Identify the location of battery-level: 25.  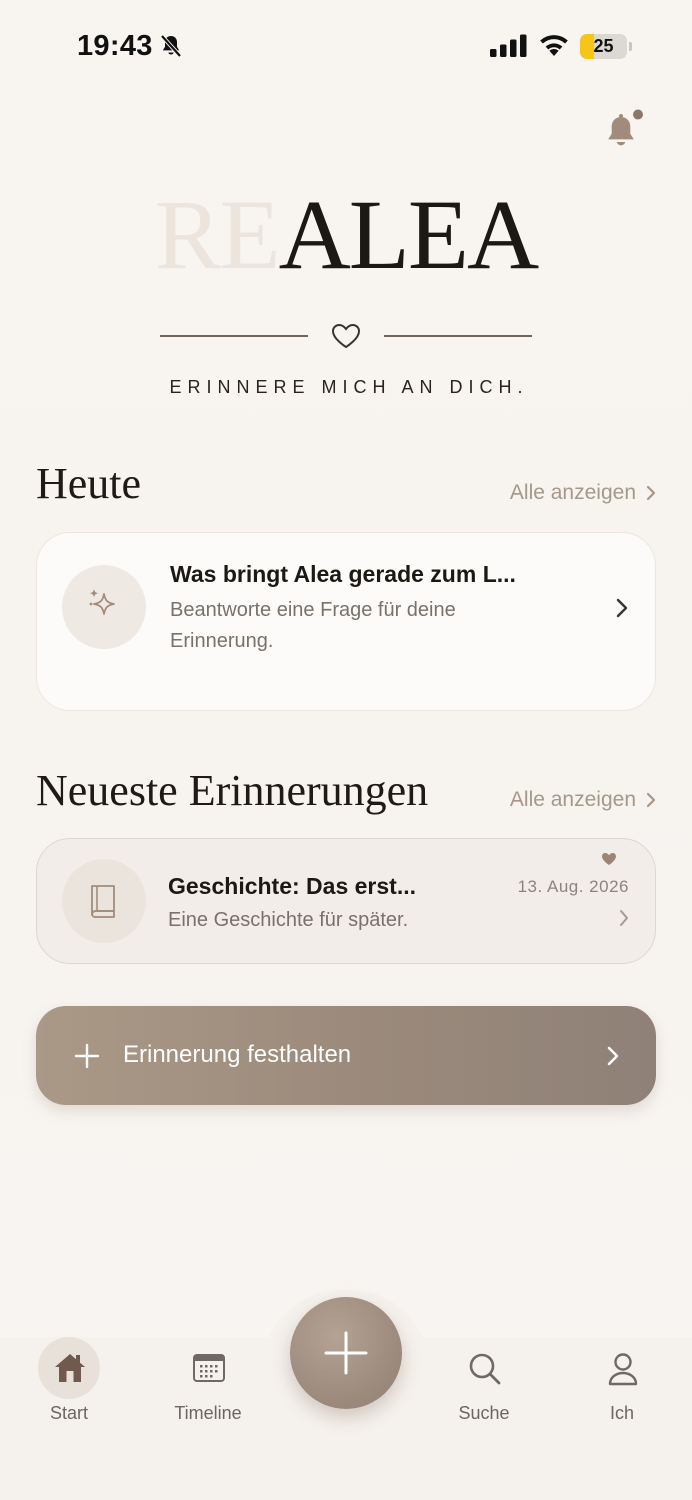
(603, 46).